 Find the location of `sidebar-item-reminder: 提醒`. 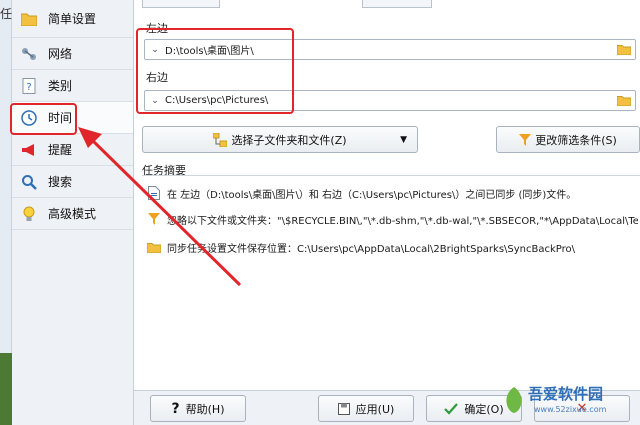

sidebar-item-reminder: 提醒 is located at coordinates (72, 150).